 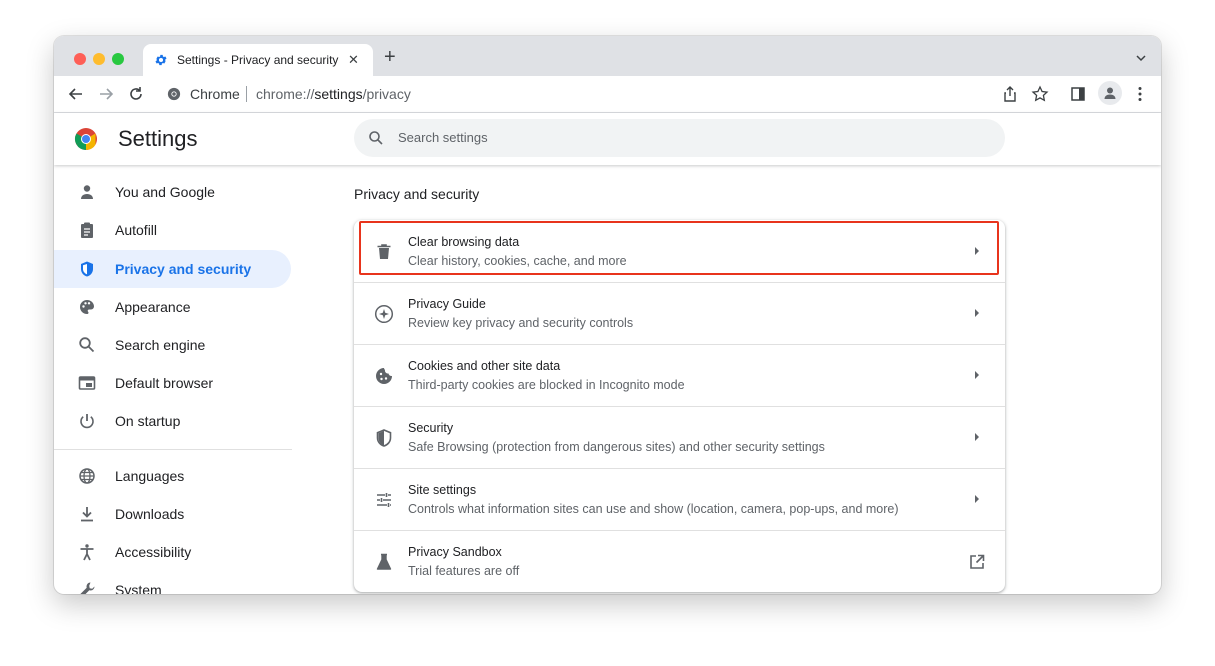 What do you see at coordinates (173, 449) in the screenshot?
I see `sidebar-divider` at bounding box center [173, 449].